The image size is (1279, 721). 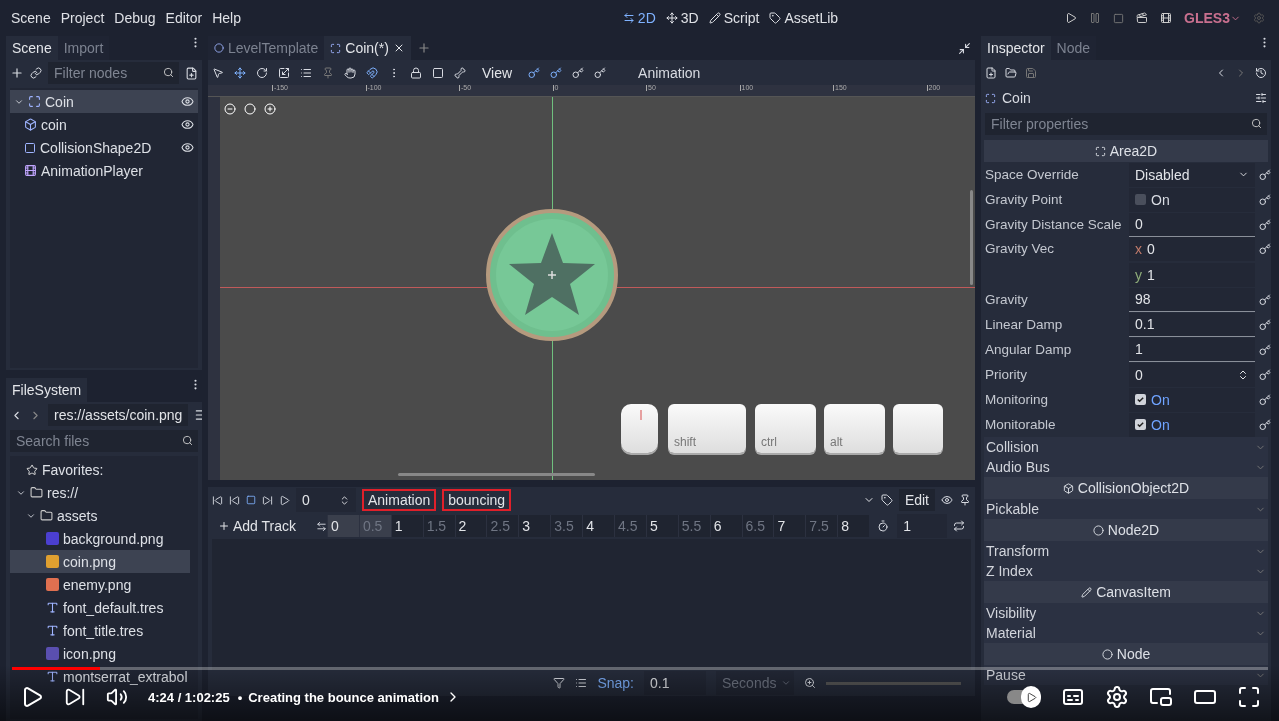 I want to click on filter-field: Filter properties, so click(x=1126, y=124).